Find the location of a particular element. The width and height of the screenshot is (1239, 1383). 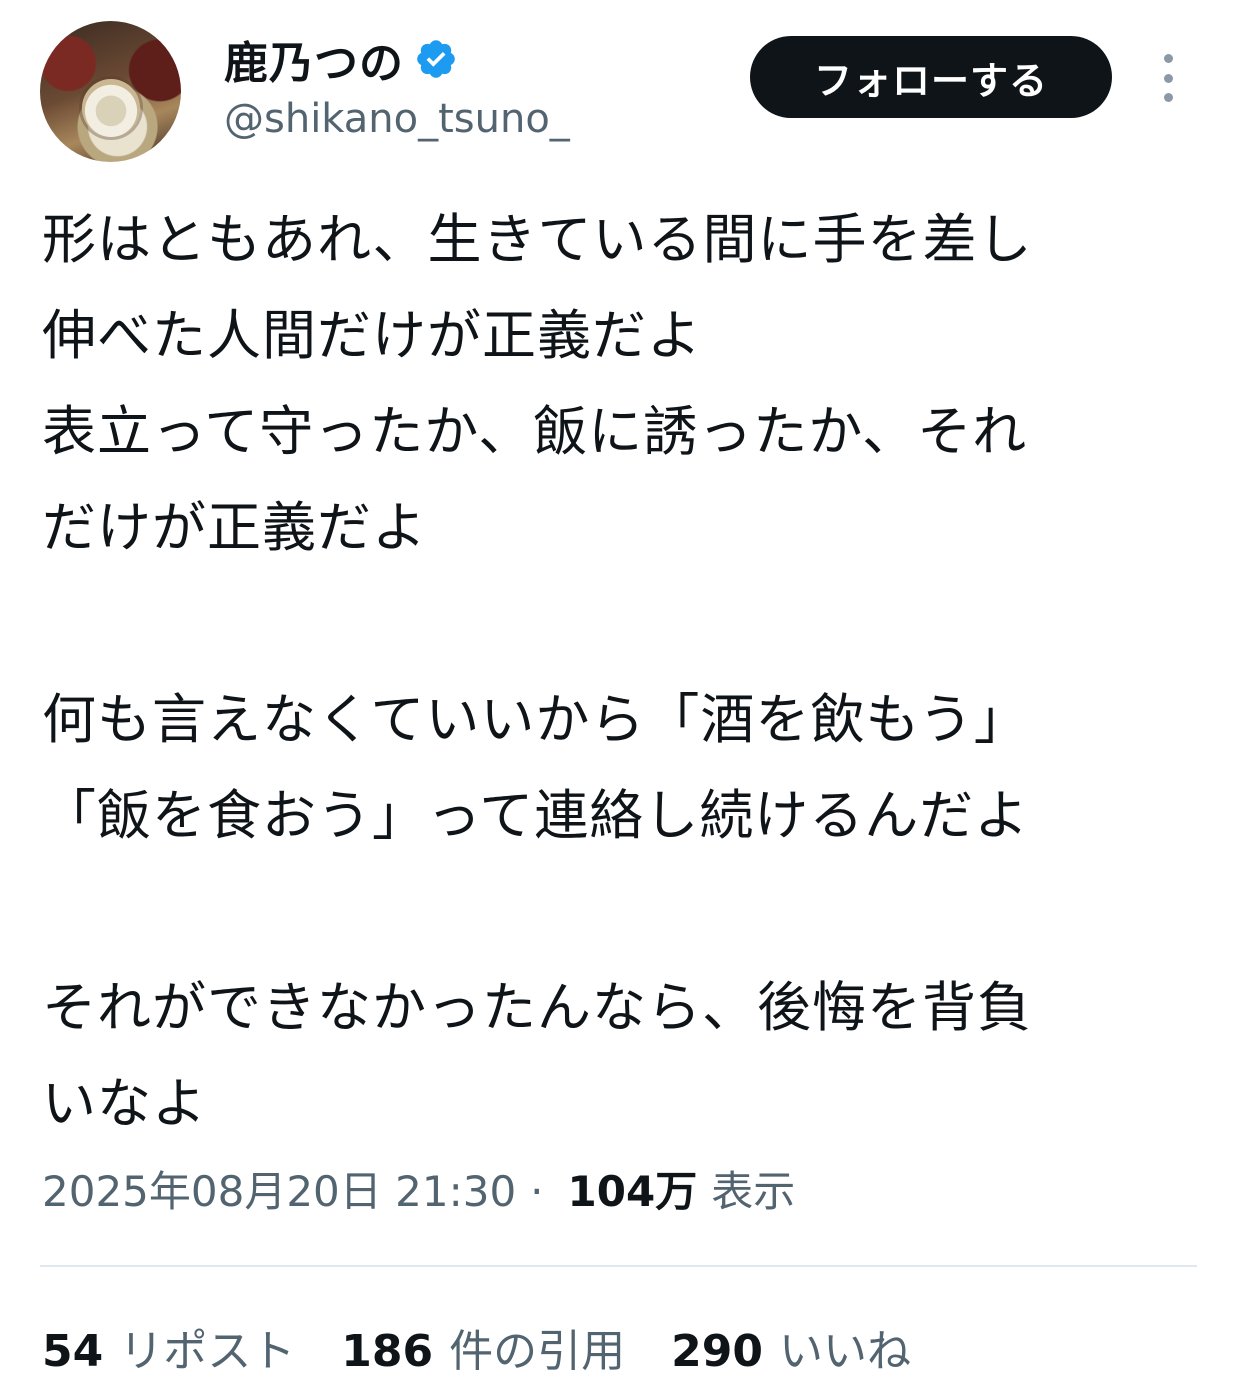

timestamp: 2025年08月20日 21:30 is located at coordinates (279, 1188).